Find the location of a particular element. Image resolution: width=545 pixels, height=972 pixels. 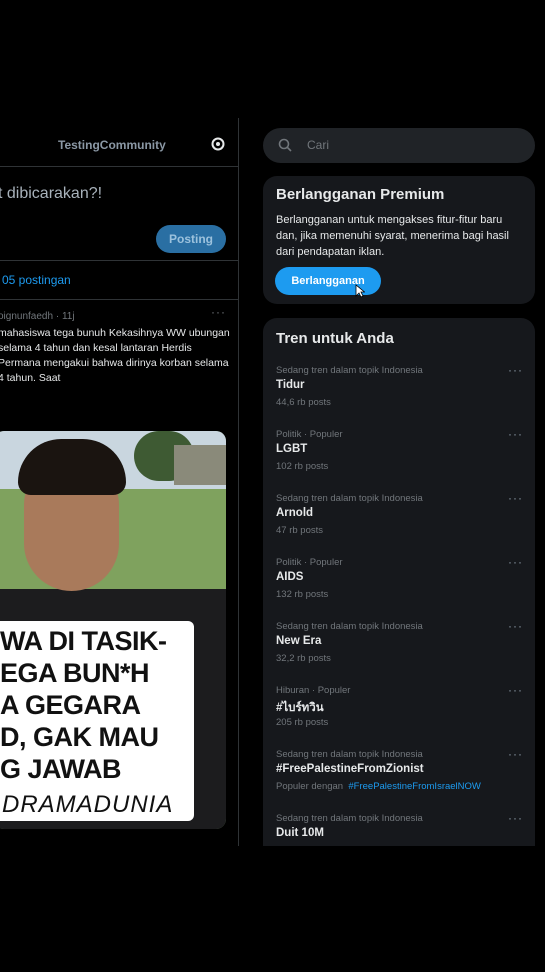

media-caption-line: G JAWAB is located at coordinates (61, 769).